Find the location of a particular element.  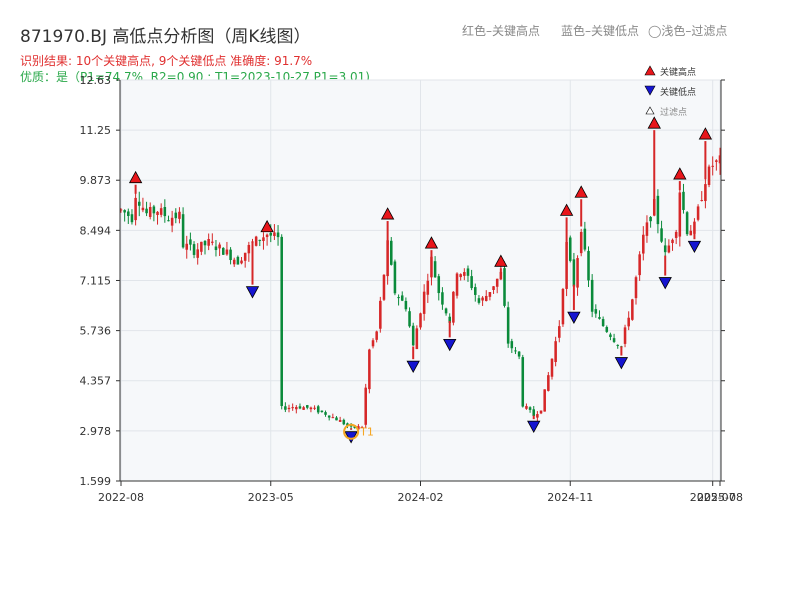

y-tick-label: 4.357 is located at coordinates (96, 381).